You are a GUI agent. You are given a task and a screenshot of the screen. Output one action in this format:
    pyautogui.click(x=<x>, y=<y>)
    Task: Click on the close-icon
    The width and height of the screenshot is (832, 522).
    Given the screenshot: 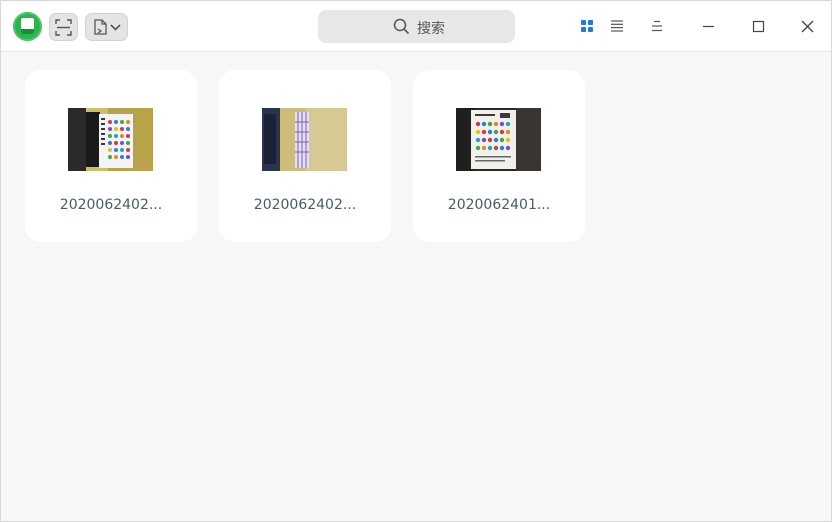 What is the action you would take?
    pyautogui.click(x=807, y=26)
    